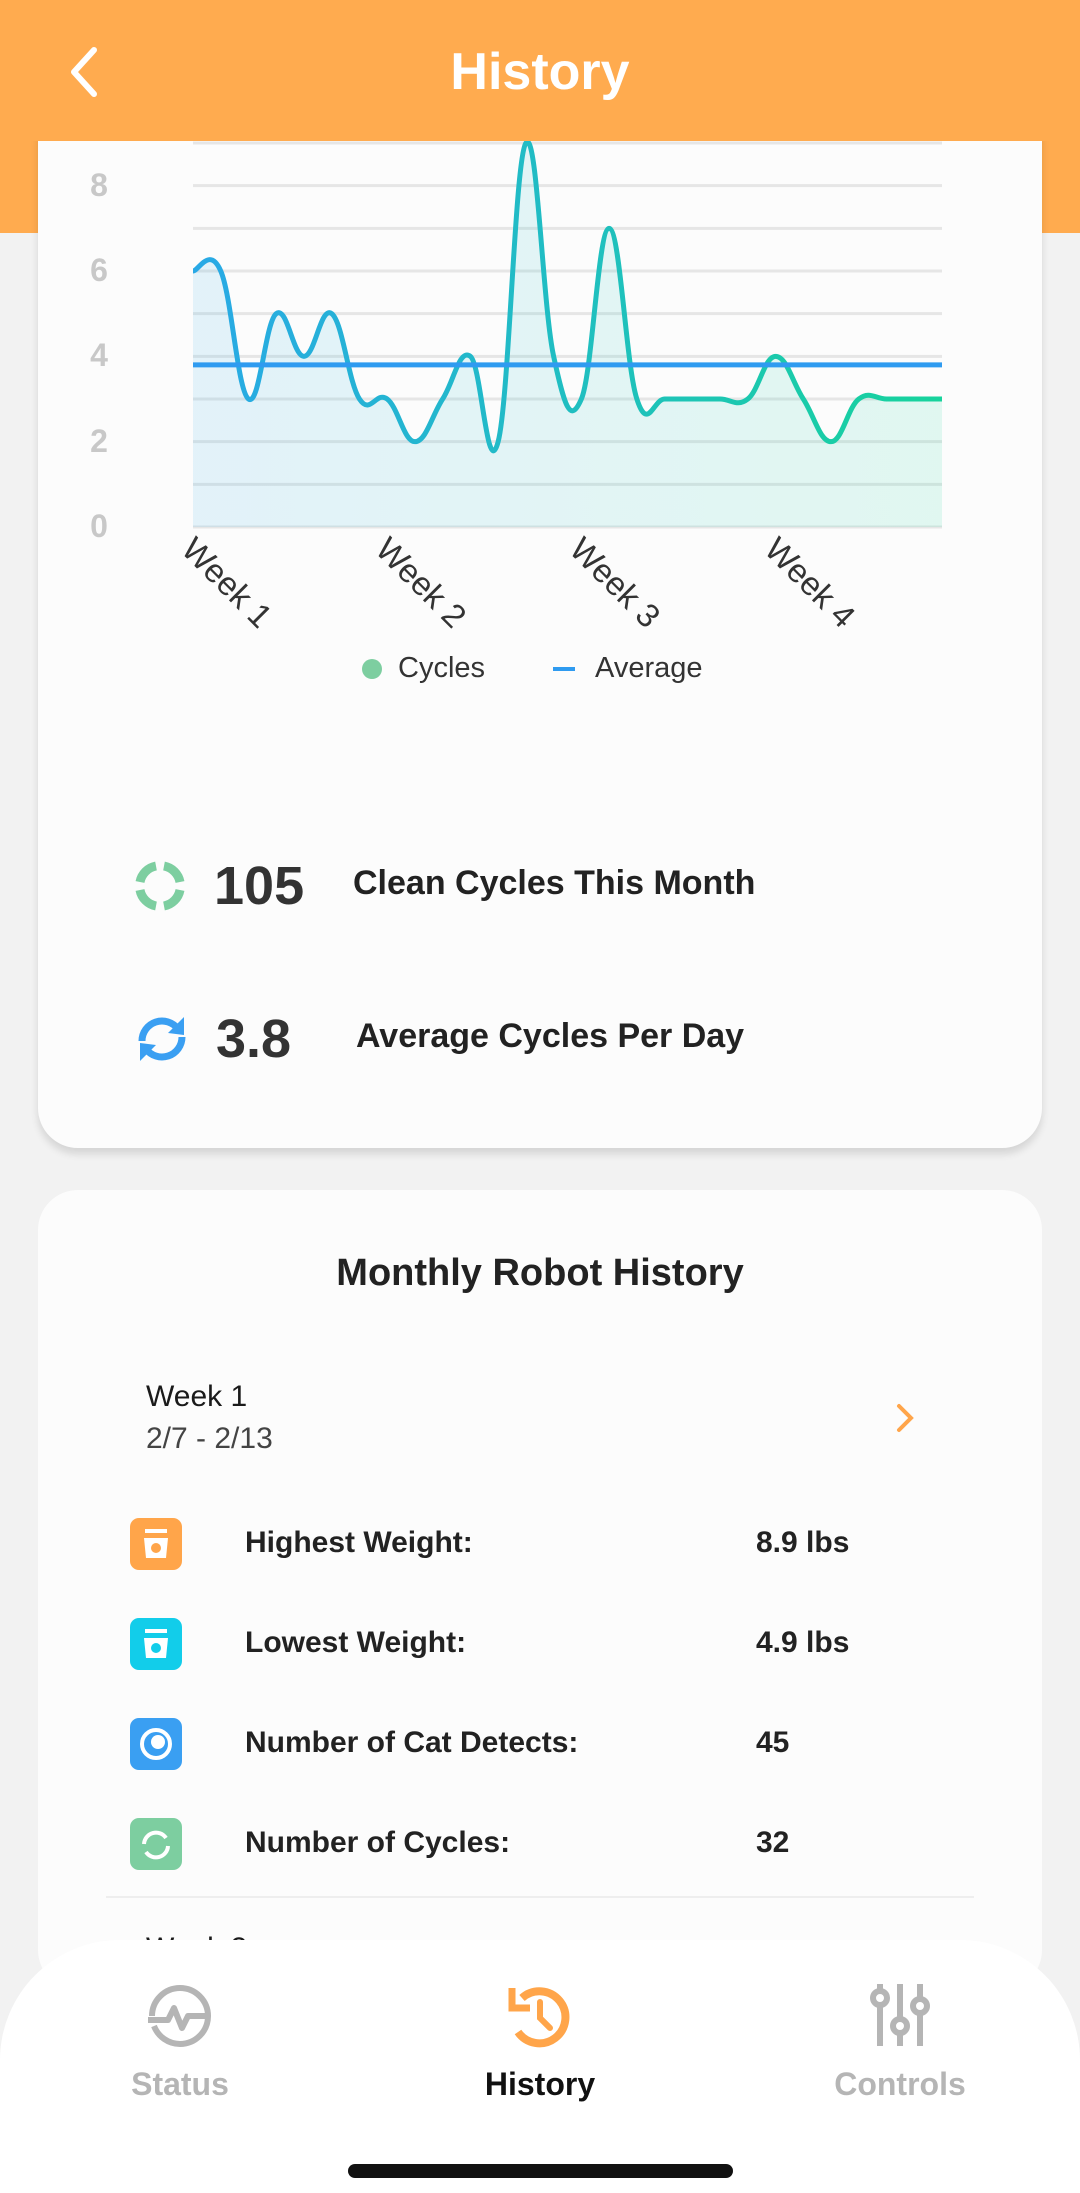 The height and width of the screenshot is (2193, 1080). I want to click on cycles-area, so click(567, 334).